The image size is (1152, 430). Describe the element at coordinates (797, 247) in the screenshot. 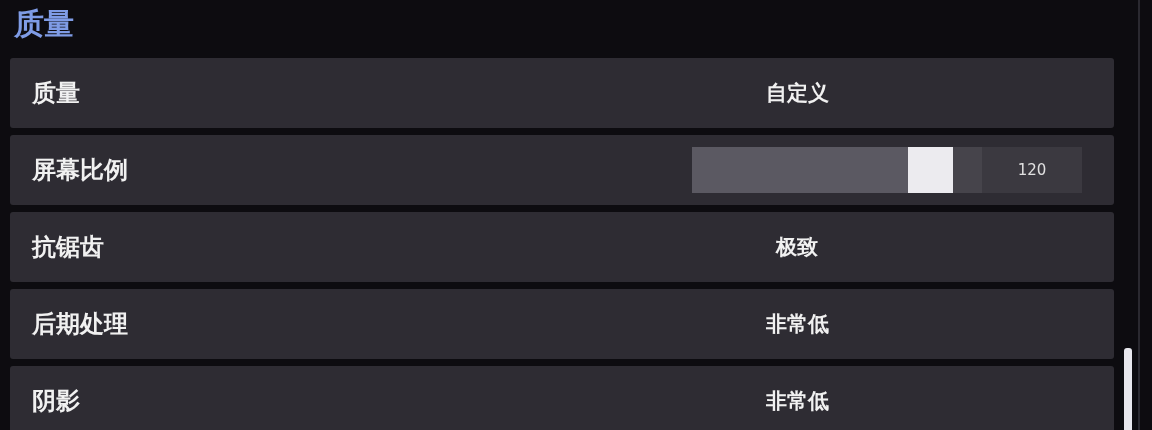

I see `setting-value: 极致` at that location.